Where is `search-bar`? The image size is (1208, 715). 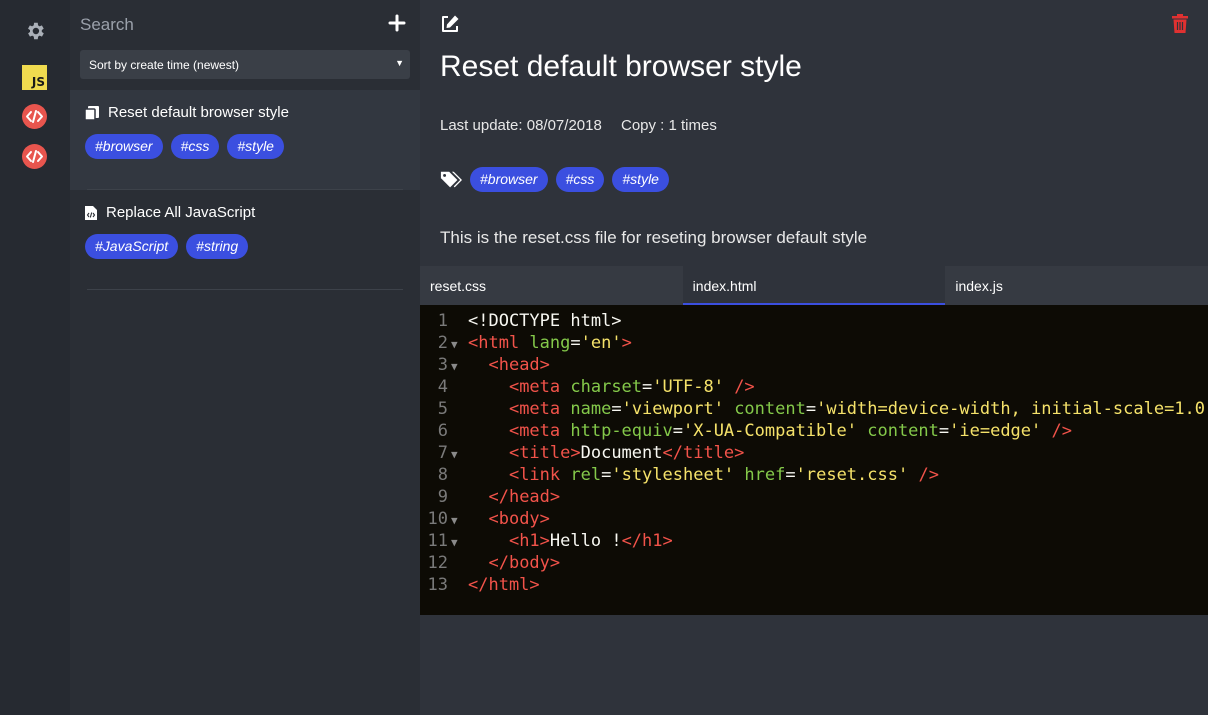 search-bar is located at coordinates (245, 25).